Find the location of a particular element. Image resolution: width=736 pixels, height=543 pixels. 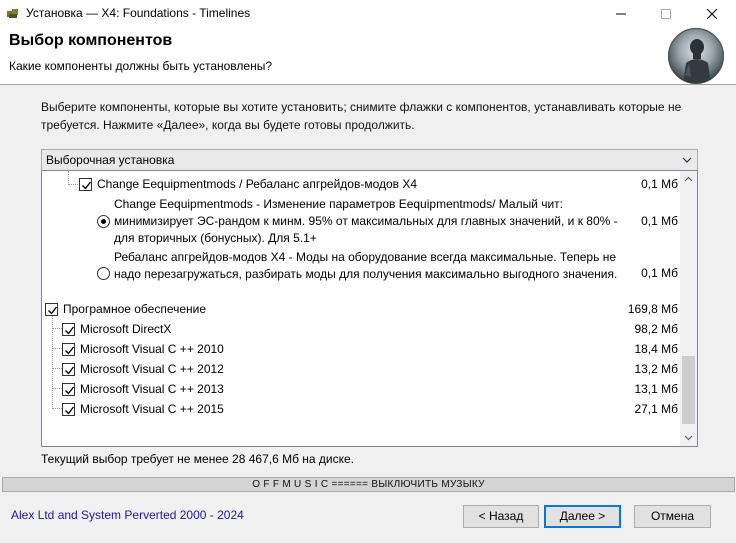

title-bar: Установка — X4: Foundations - Timelines is located at coordinates (368, 14).